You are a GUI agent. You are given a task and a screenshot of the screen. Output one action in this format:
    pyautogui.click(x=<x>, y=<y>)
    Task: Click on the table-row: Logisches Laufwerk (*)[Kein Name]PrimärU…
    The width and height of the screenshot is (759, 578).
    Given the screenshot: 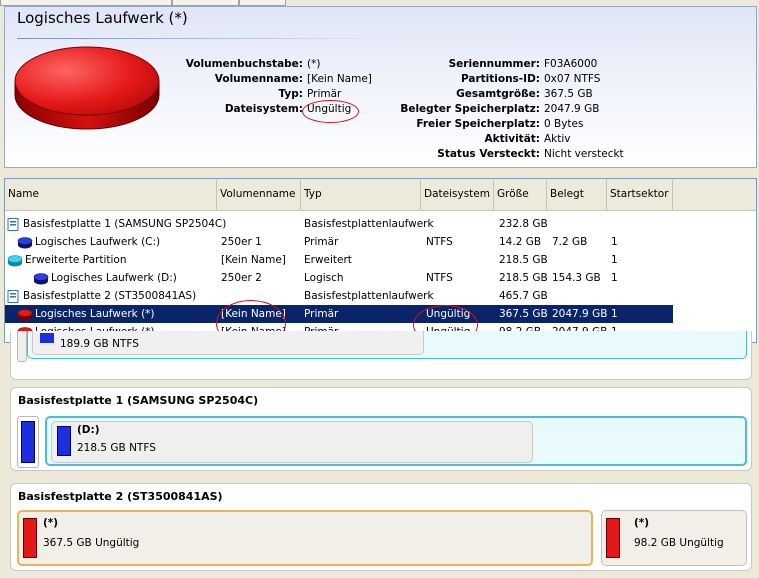 What is the action you would take?
    pyautogui.click(x=339, y=314)
    